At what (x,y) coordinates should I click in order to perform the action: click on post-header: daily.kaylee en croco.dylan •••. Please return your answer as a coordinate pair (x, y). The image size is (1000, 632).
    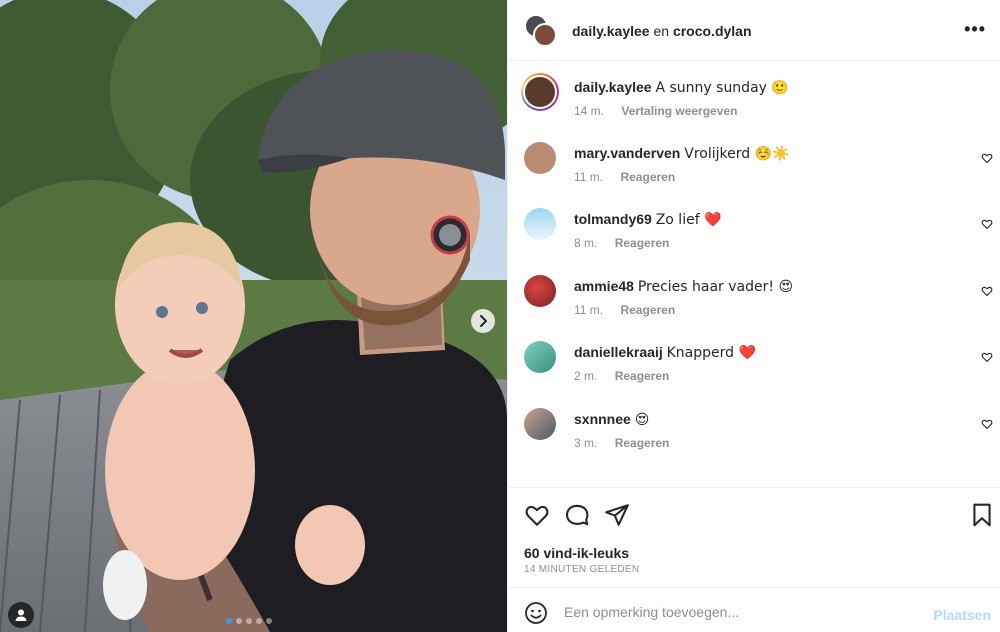
    Looking at the image, I should click on (754, 30).